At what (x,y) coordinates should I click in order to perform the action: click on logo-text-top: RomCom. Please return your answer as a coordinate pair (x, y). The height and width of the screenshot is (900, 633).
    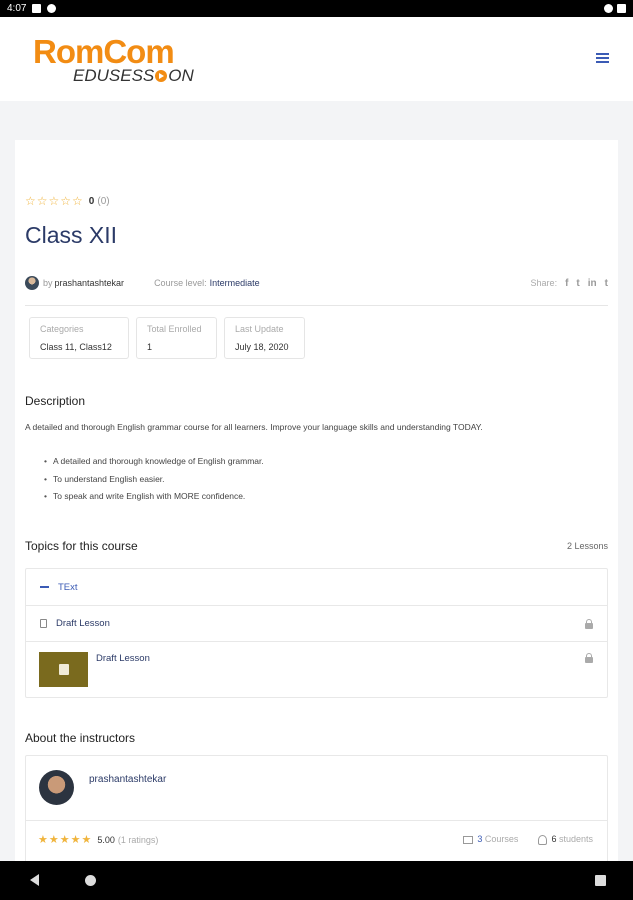
    Looking at the image, I should click on (104, 51).